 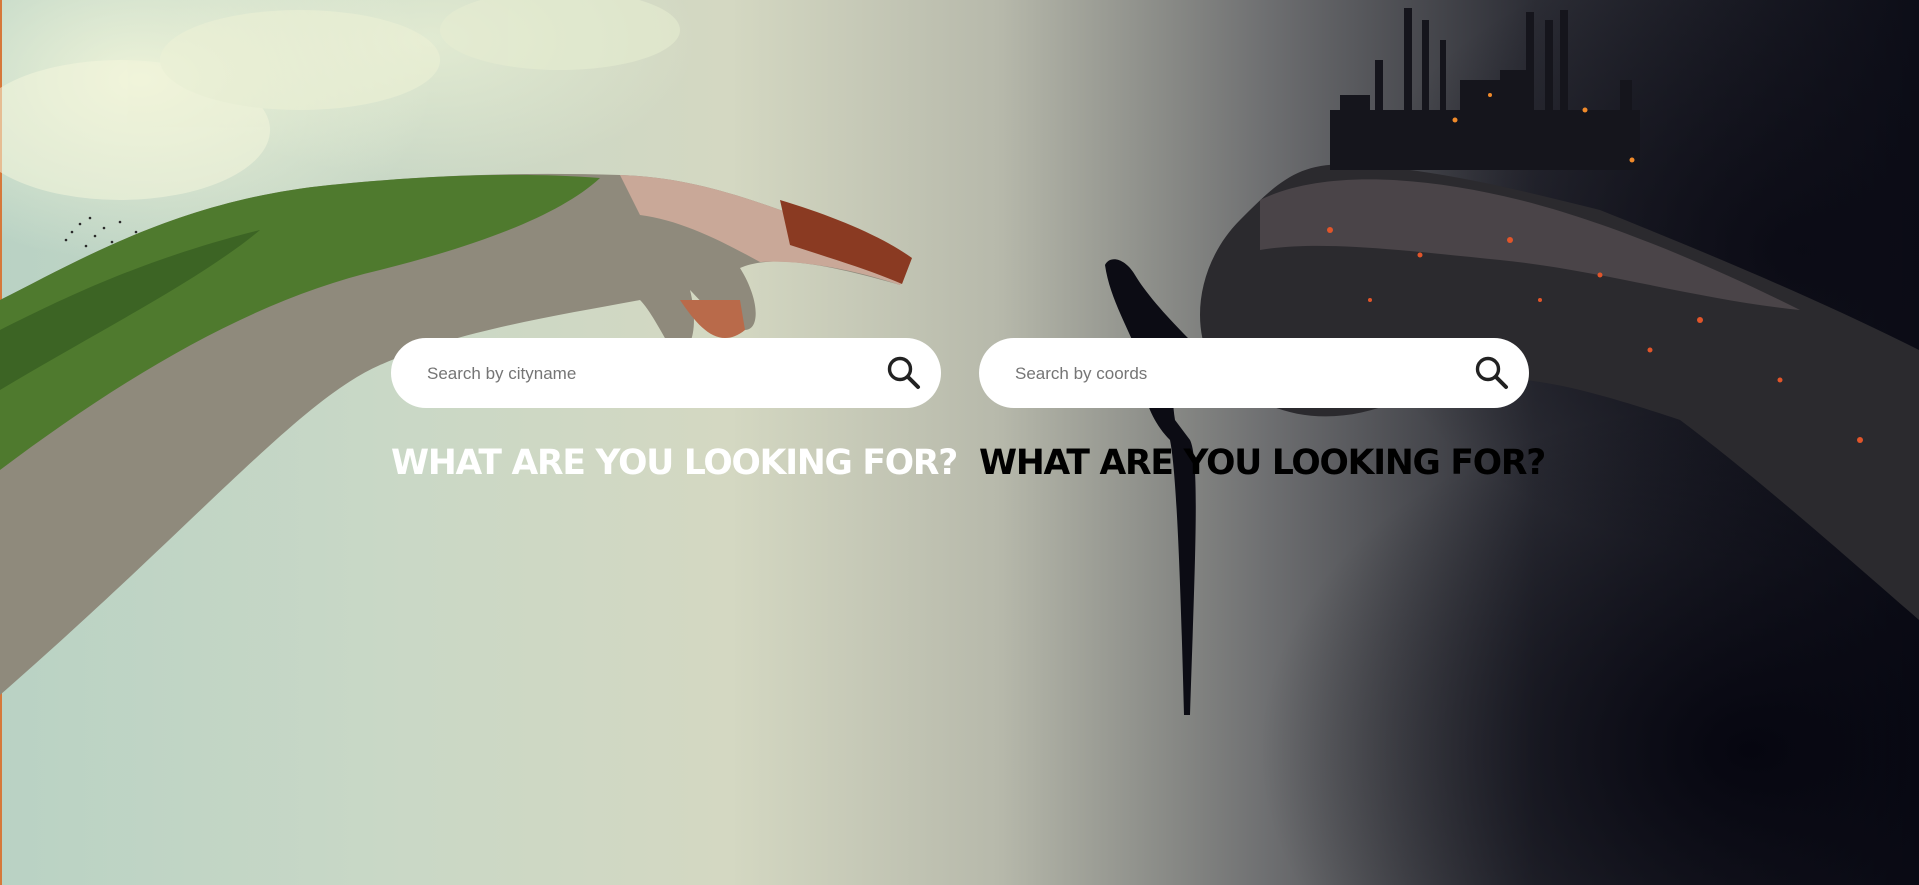 I want to click on city-search-box, so click(x=666, y=374).